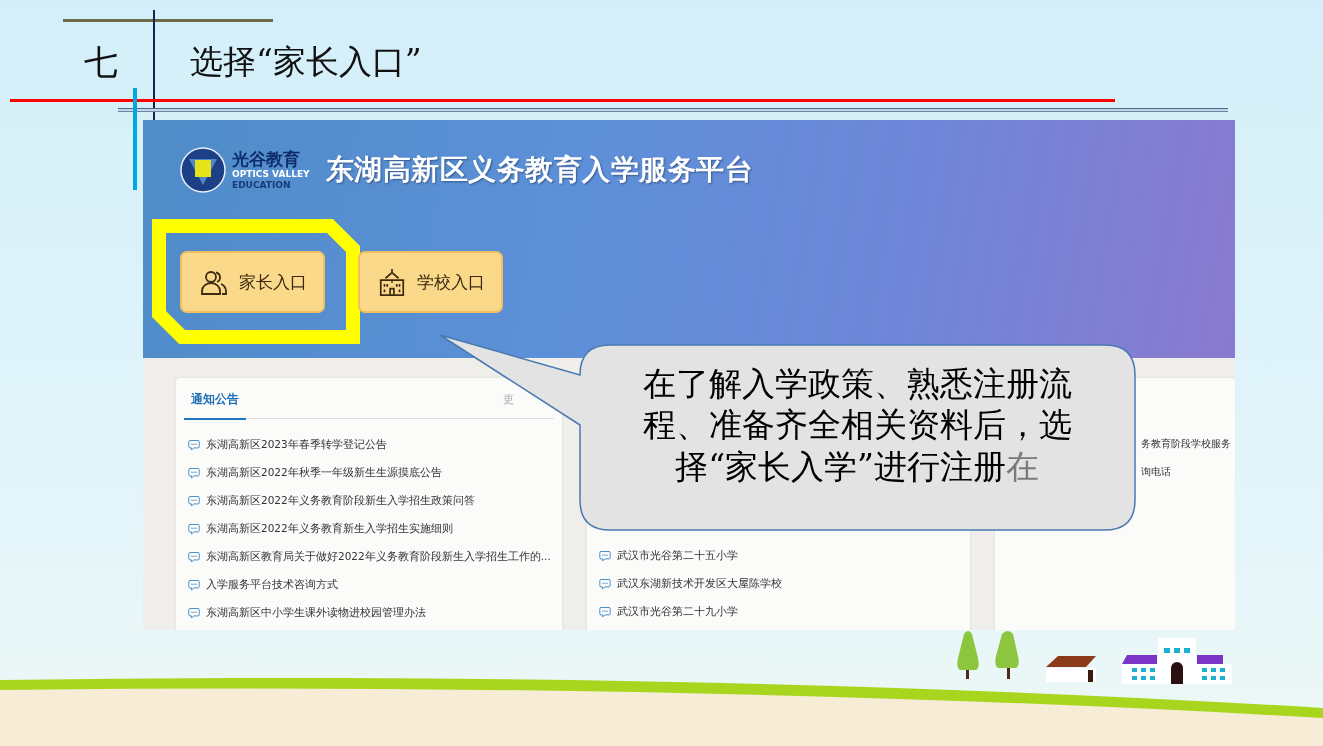 This screenshot has height=746, width=1323. I want to click on notice-link: 询电话, so click(1156, 472).